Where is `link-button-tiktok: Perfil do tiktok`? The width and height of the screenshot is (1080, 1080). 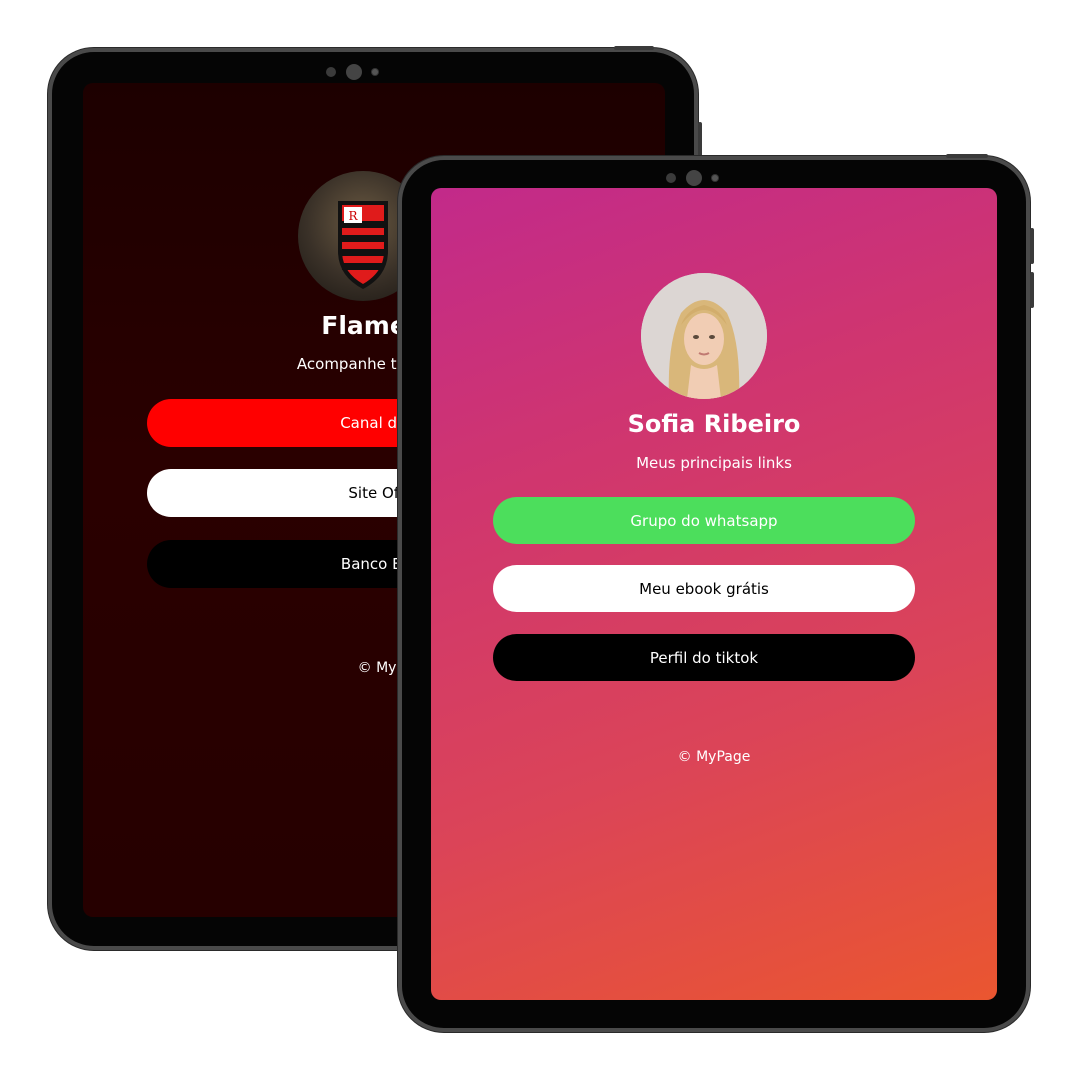 link-button-tiktok: Perfil do tiktok is located at coordinates (704, 657).